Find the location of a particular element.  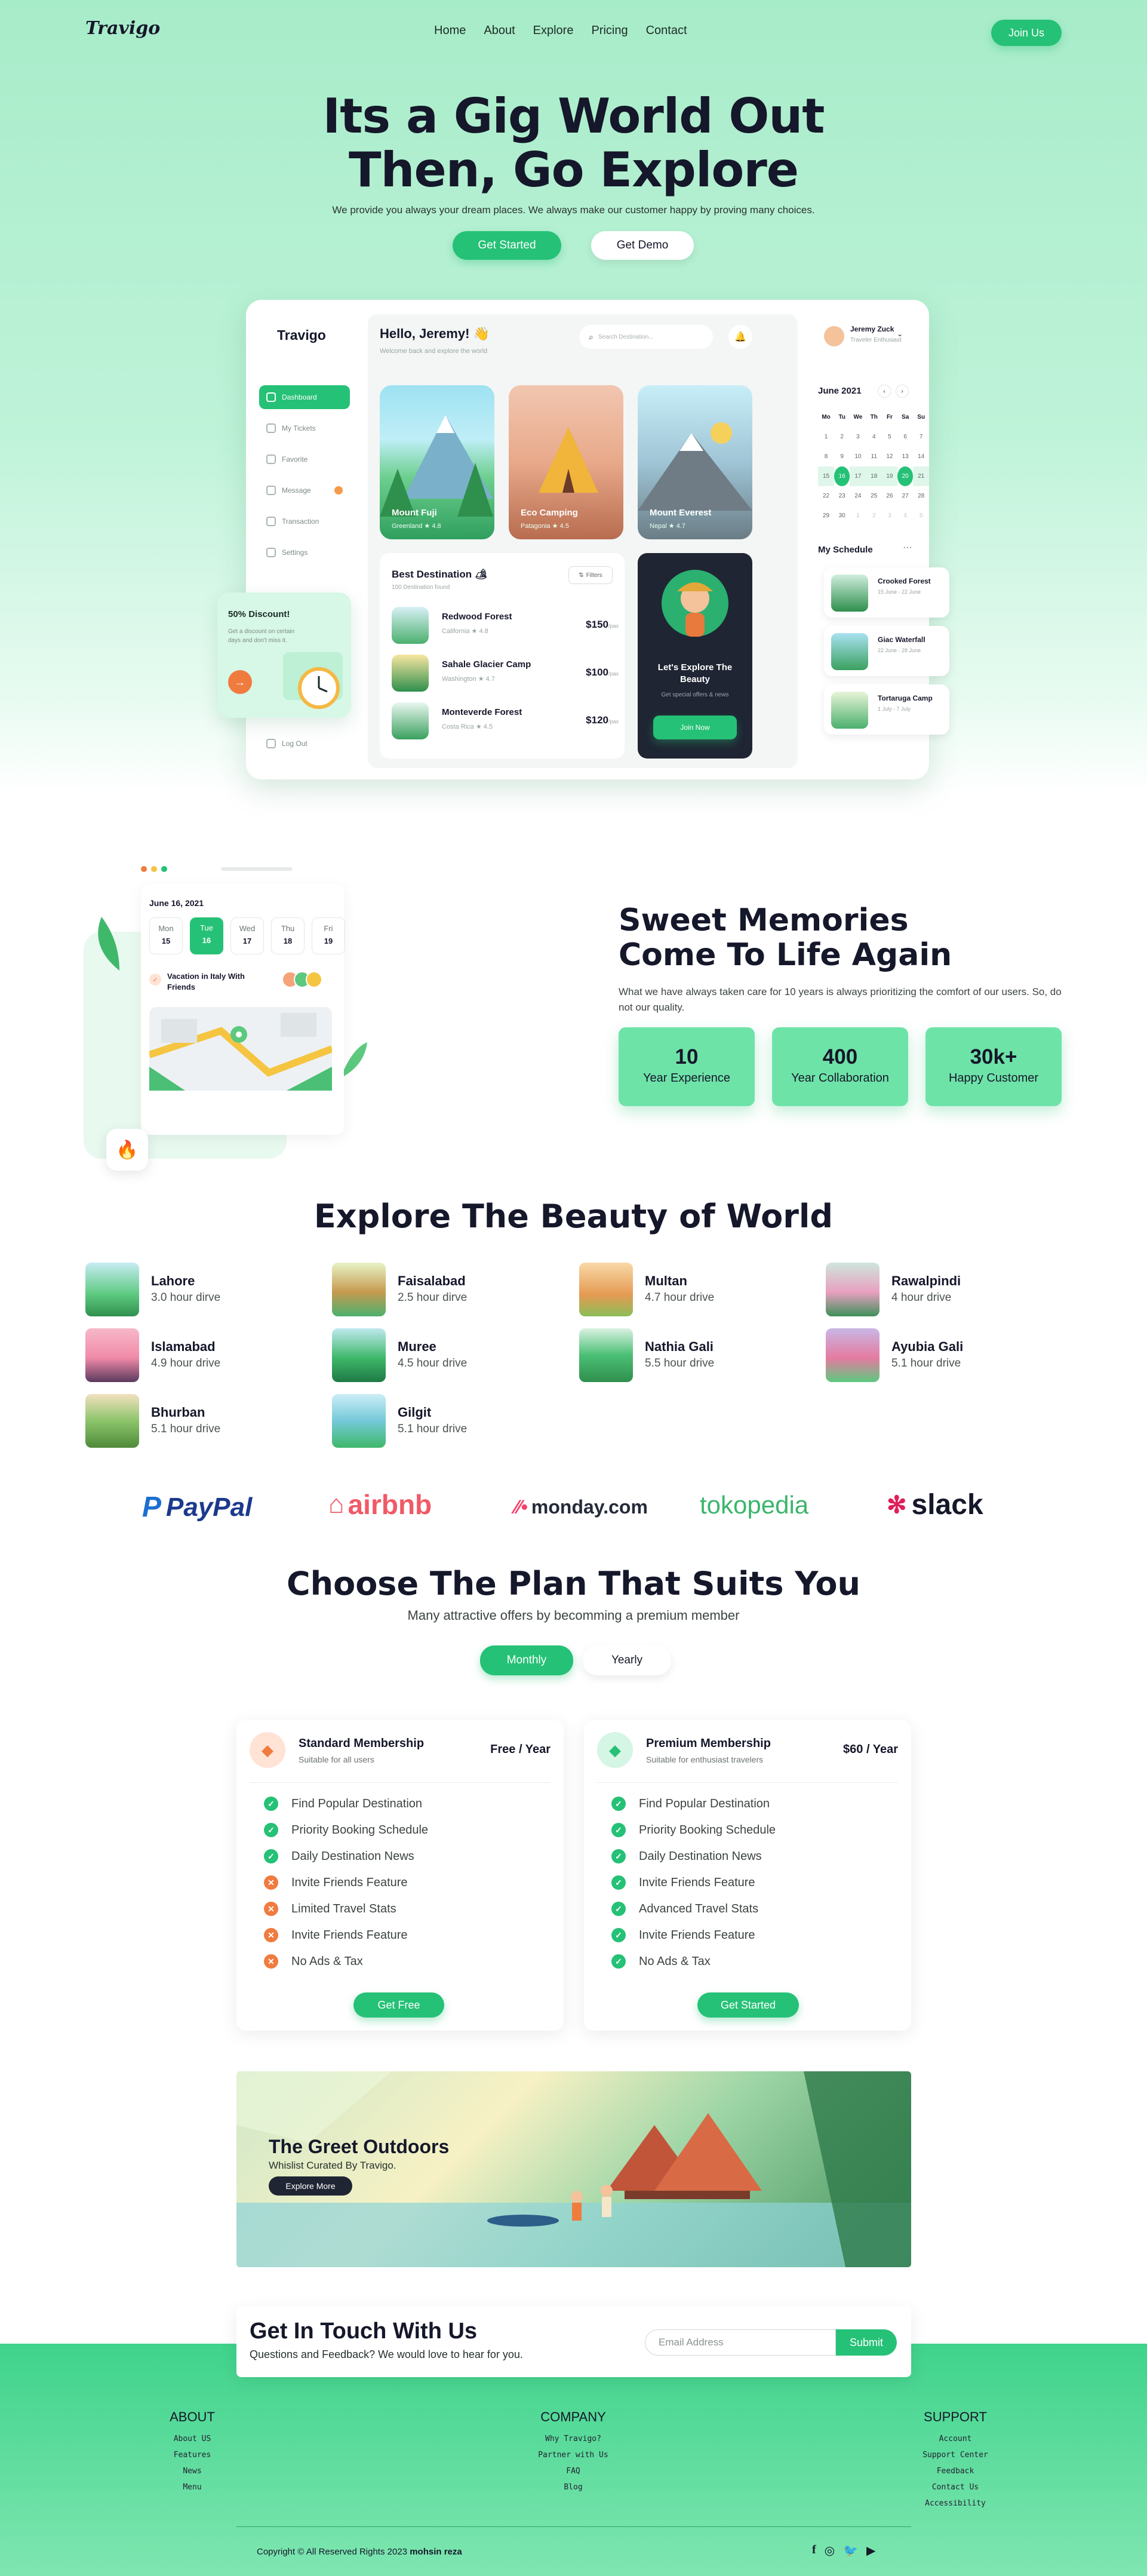

get-free-button: Get Free is located at coordinates (398, 2005).